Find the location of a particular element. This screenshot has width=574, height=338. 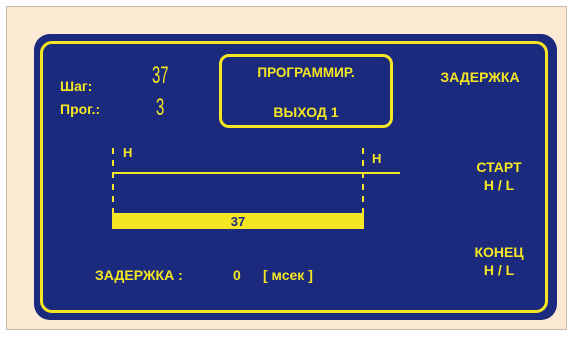

pulse-bar-value: 37 is located at coordinates (238, 221).